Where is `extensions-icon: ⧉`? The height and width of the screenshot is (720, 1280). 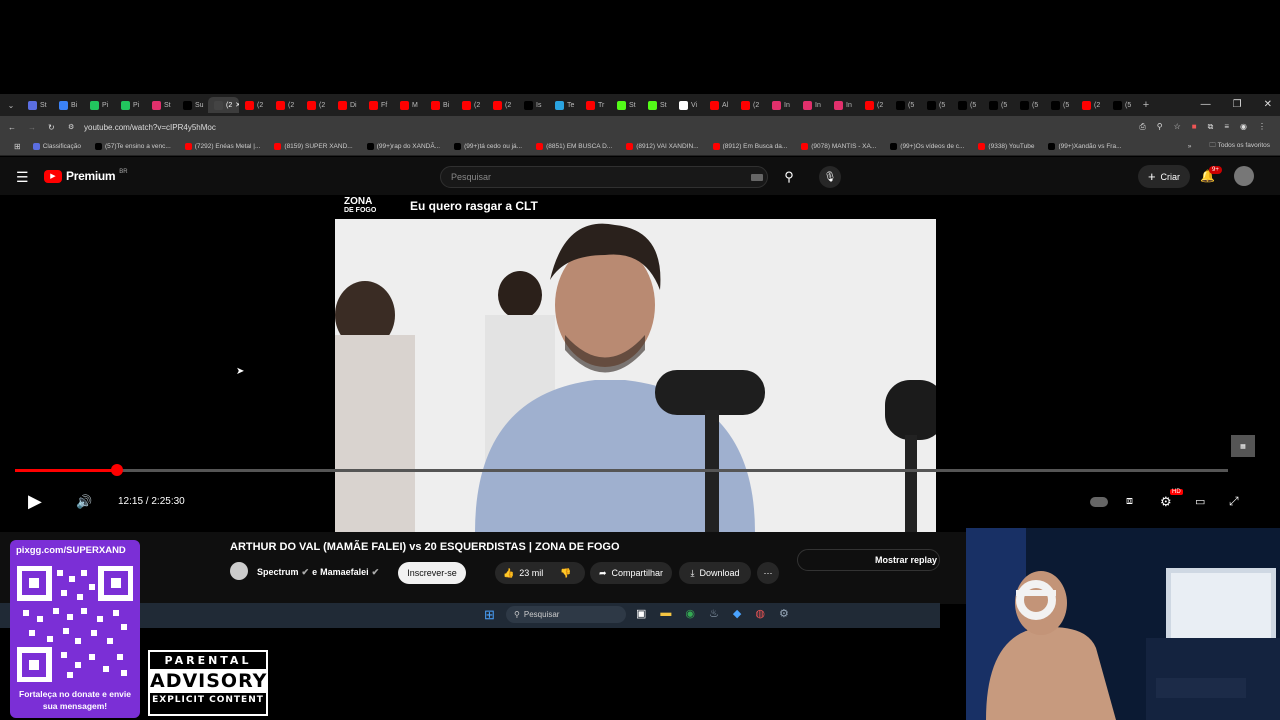
extensions-icon: ⧉ is located at coordinates (1211, 127).